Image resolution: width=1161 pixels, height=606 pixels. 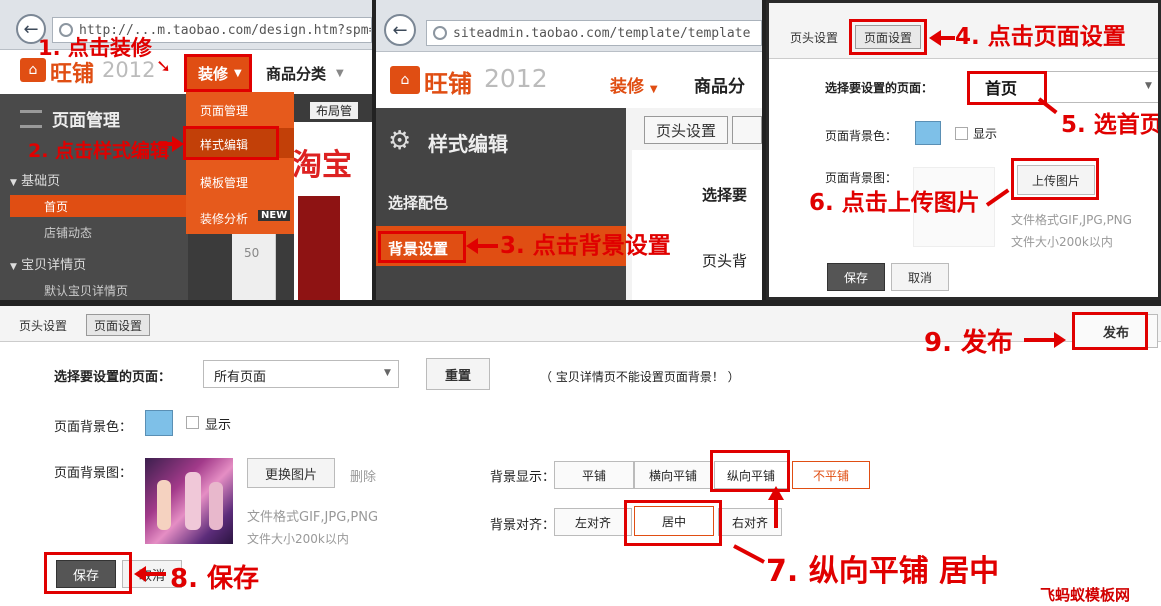 What do you see at coordinates (776, 493) in the screenshot?
I see `arrow-up-icon-head` at bounding box center [776, 493].